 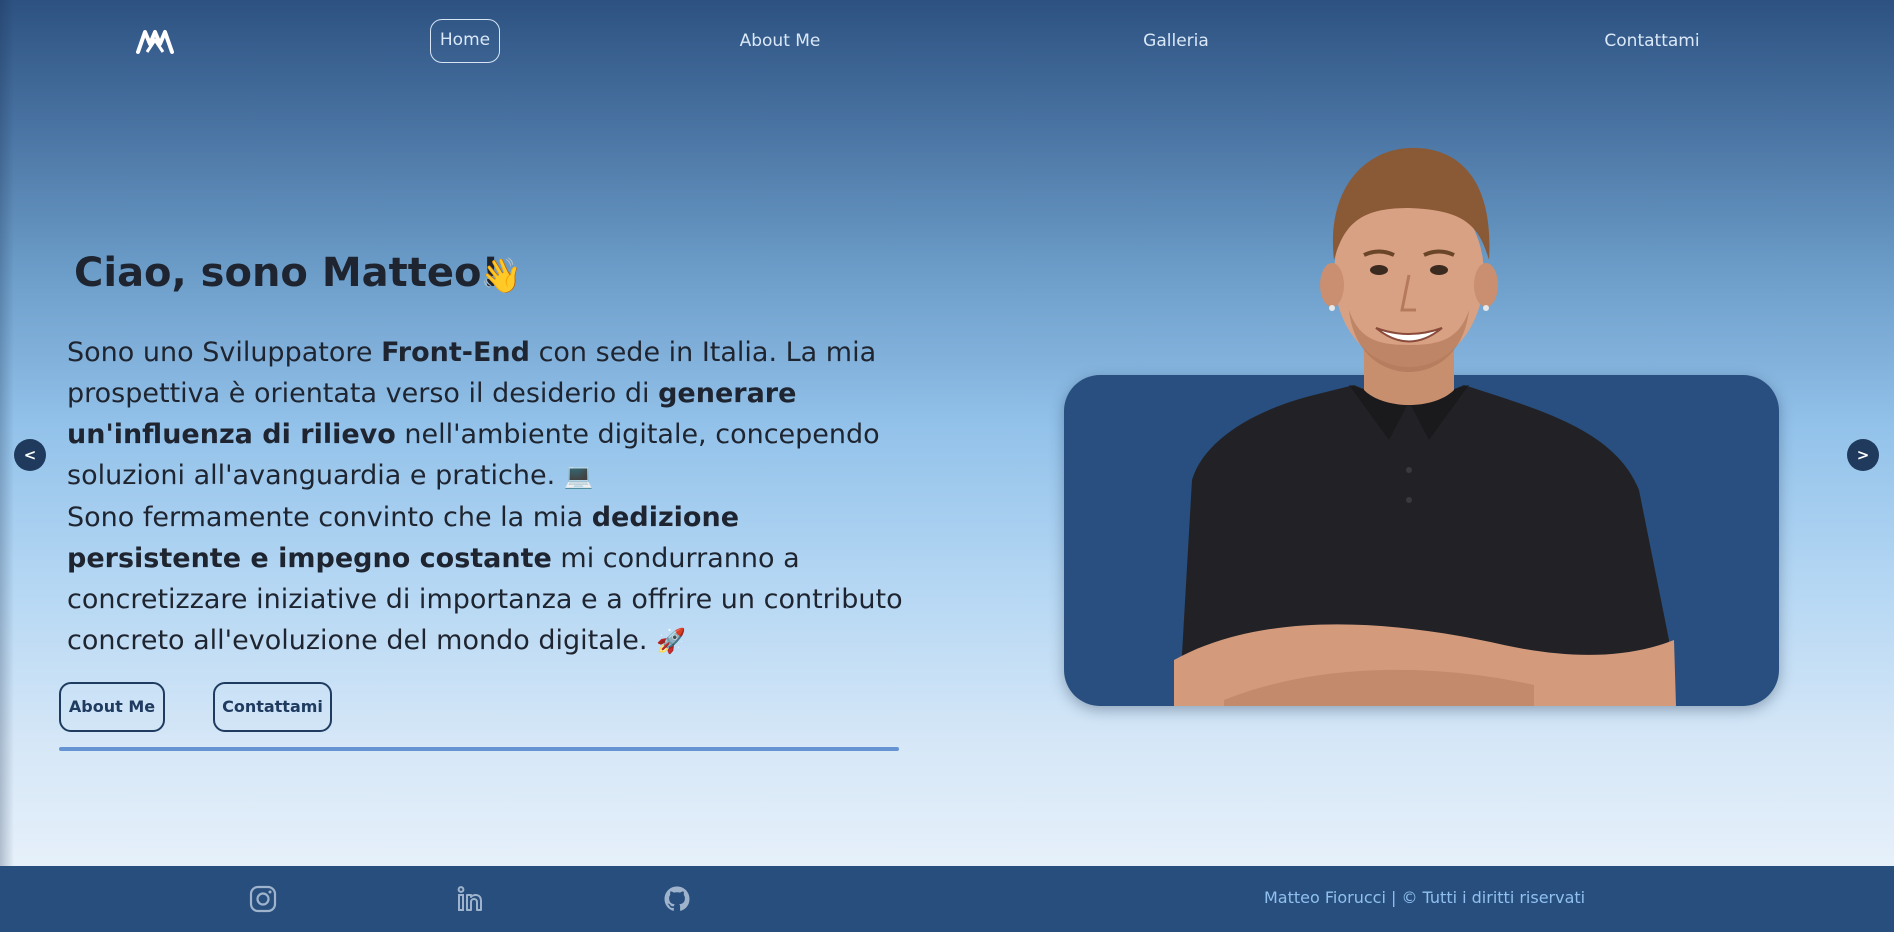 I want to click on accent-divider, so click(x=479, y=749).